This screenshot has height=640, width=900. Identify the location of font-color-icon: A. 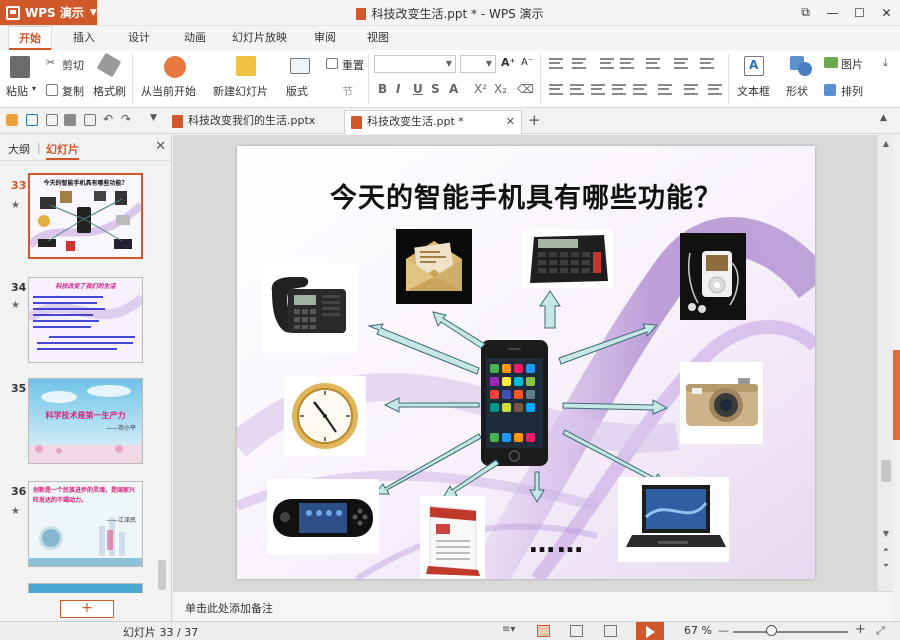
(453, 89).